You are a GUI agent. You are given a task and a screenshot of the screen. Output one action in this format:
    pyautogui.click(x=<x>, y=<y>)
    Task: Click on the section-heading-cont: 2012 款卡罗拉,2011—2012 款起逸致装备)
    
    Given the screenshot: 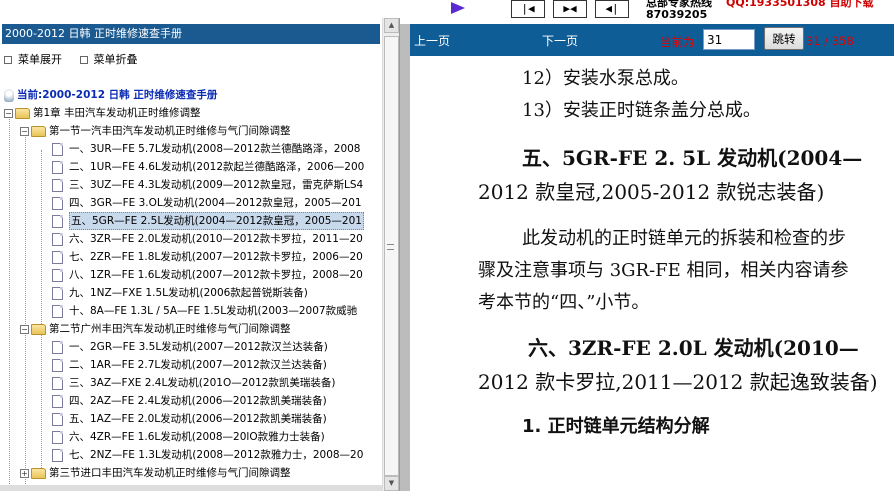 What is the action you would take?
    pyautogui.click(x=678, y=382)
    